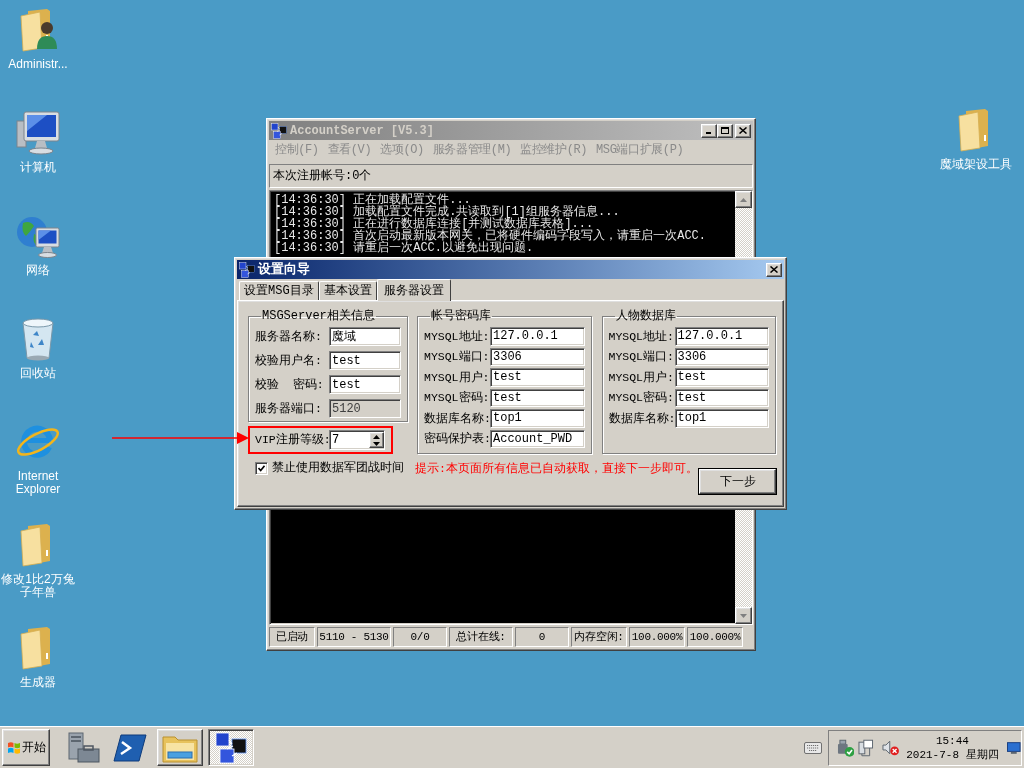  What do you see at coordinates (26, 747) in the screenshot?
I see `start-button: 开始` at bounding box center [26, 747].